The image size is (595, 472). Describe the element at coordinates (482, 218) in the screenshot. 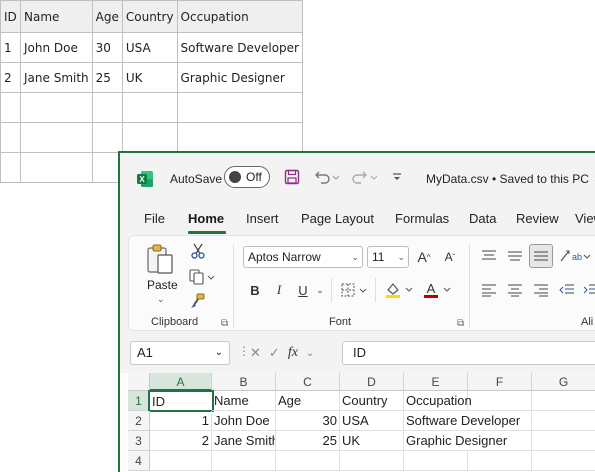

I see `tab-data: Data` at that location.